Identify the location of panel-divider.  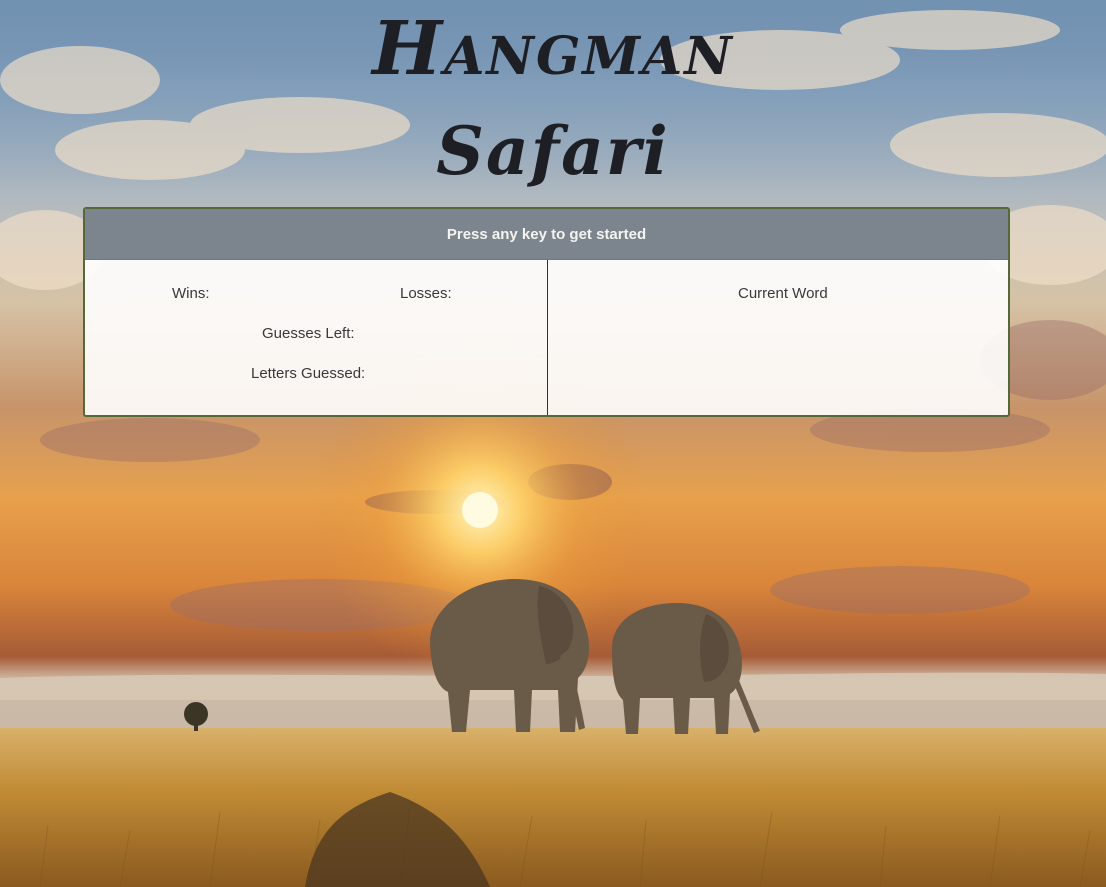
(547, 337).